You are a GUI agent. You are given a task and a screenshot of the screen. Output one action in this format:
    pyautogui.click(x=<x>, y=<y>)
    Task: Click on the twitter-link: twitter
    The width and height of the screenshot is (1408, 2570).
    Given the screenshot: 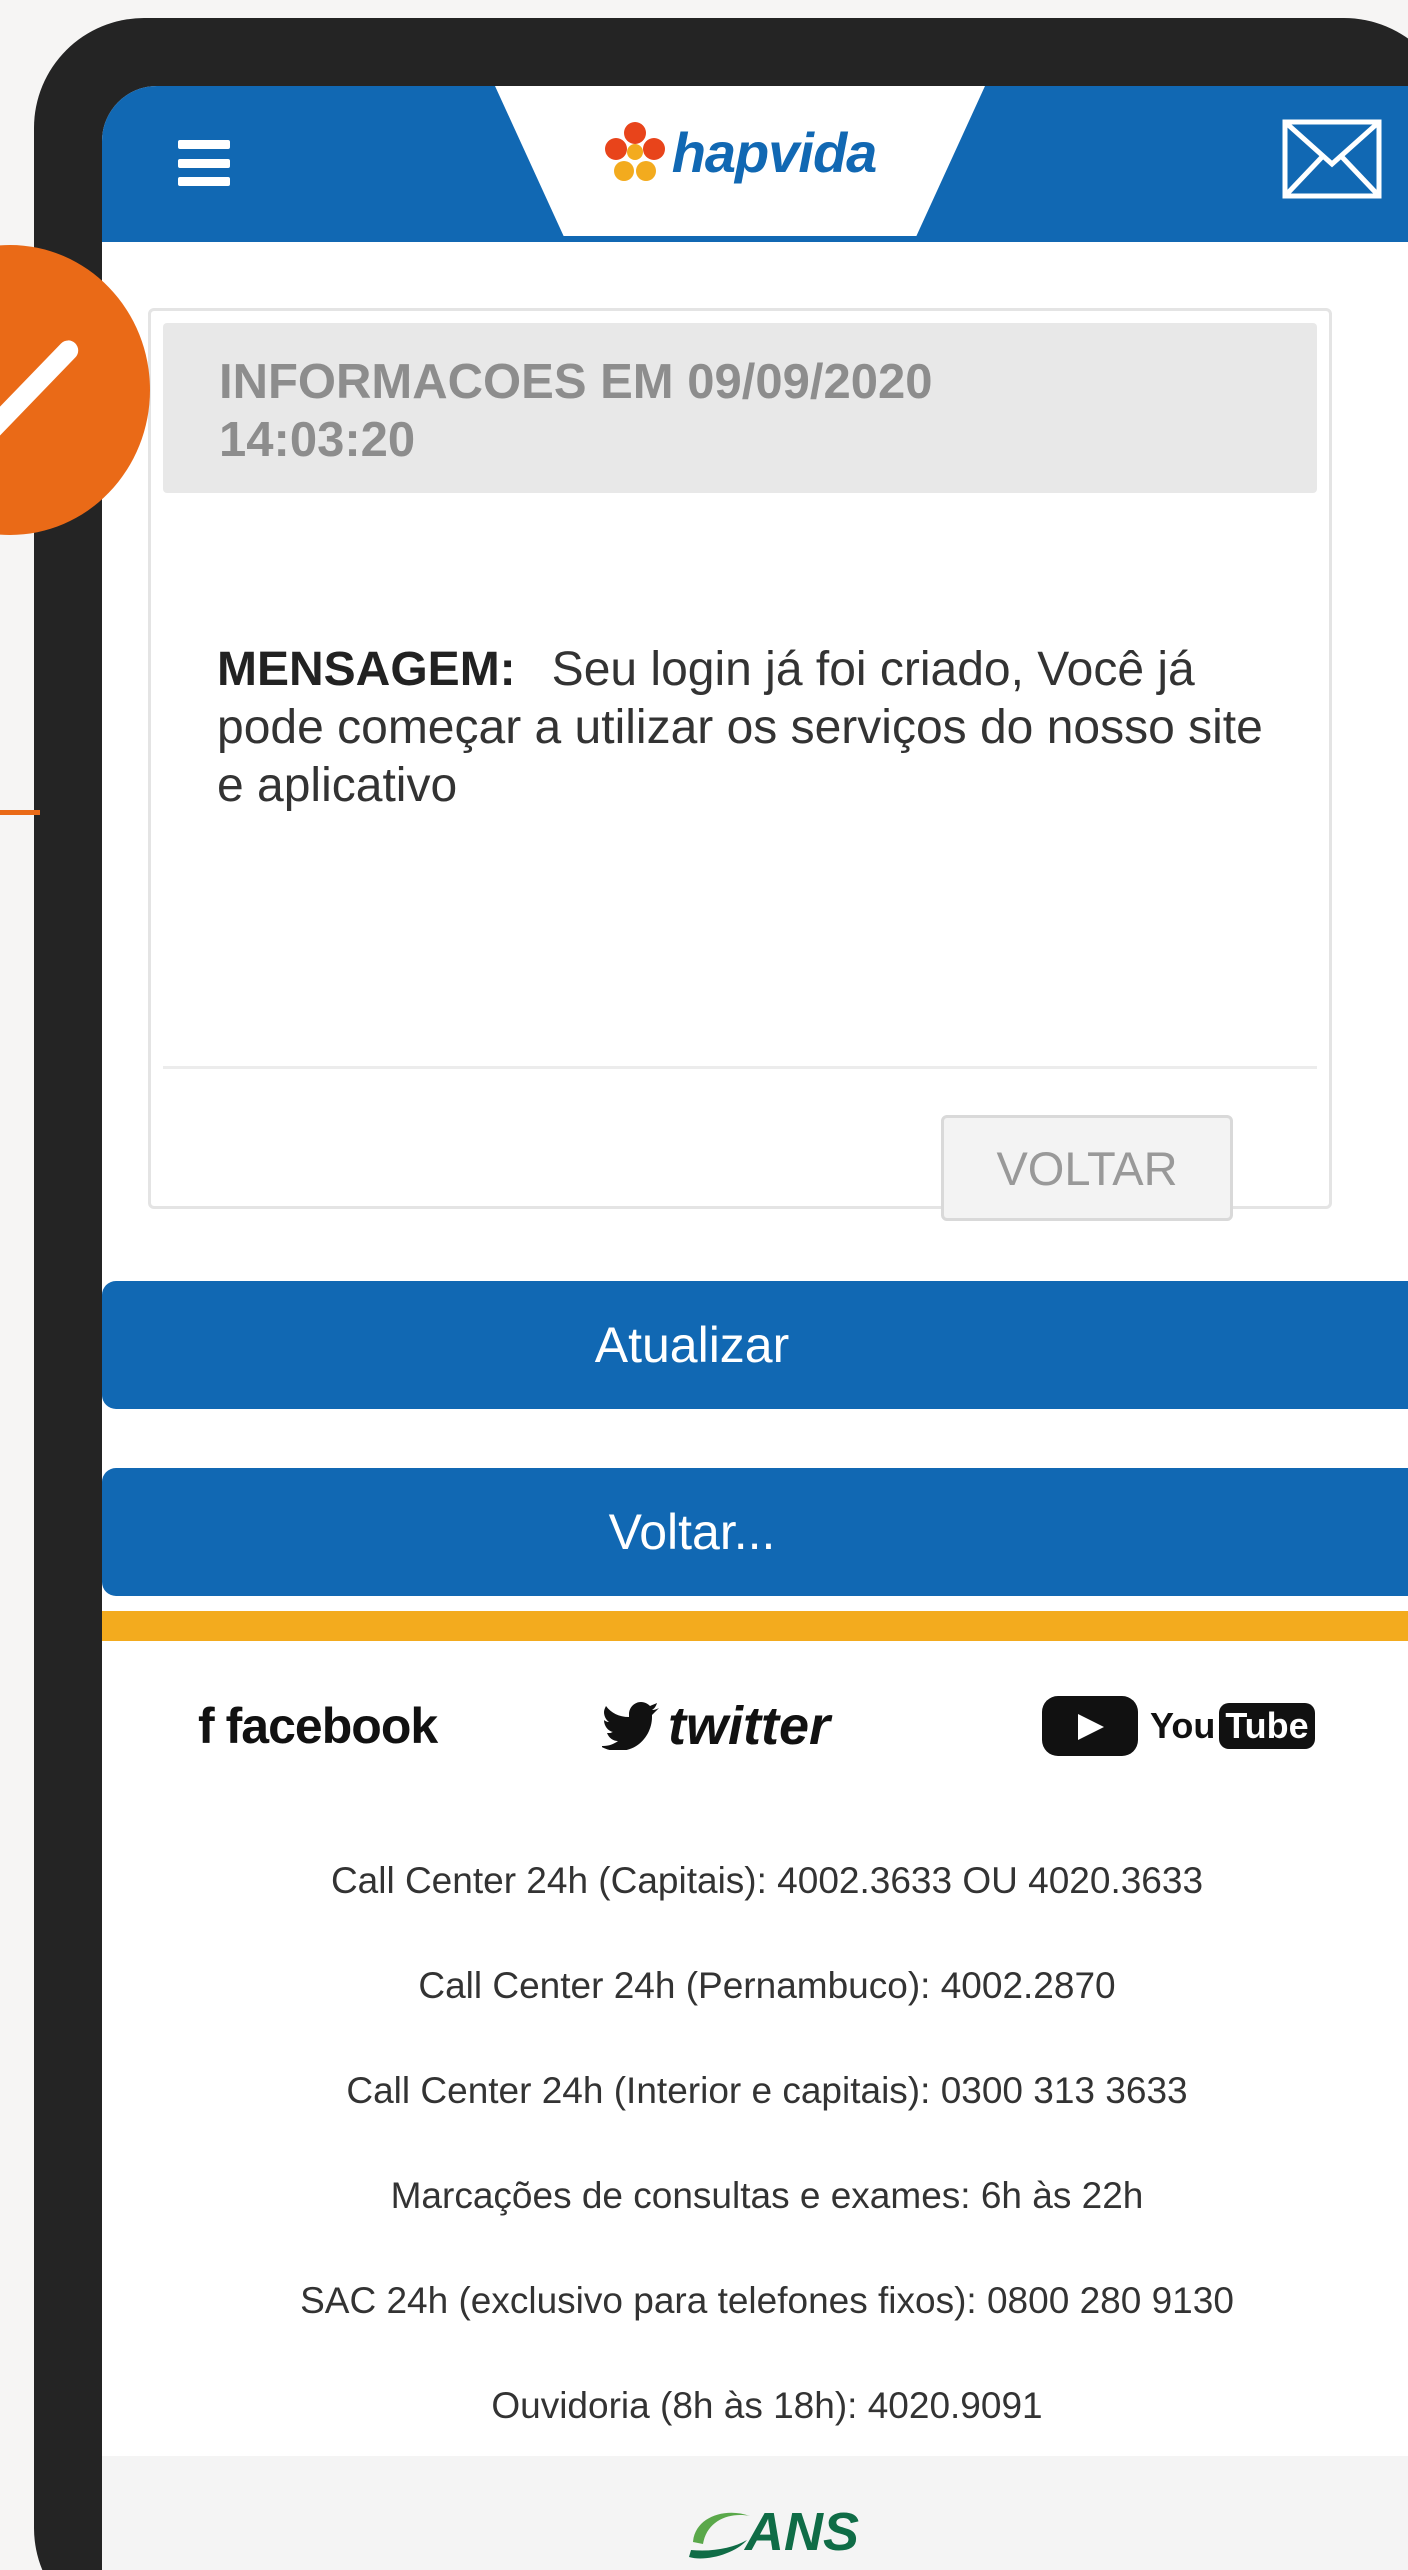 What is the action you would take?
    pyautogui.click(x=716, y=1726)
    